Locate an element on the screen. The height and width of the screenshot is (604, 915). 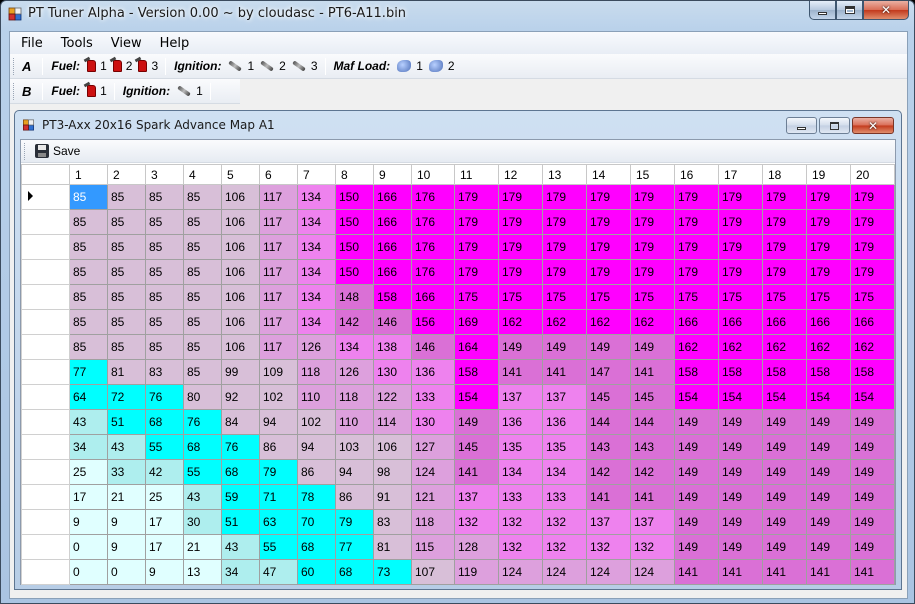
grid-cell: 127 is located at coordinates (433, 447).